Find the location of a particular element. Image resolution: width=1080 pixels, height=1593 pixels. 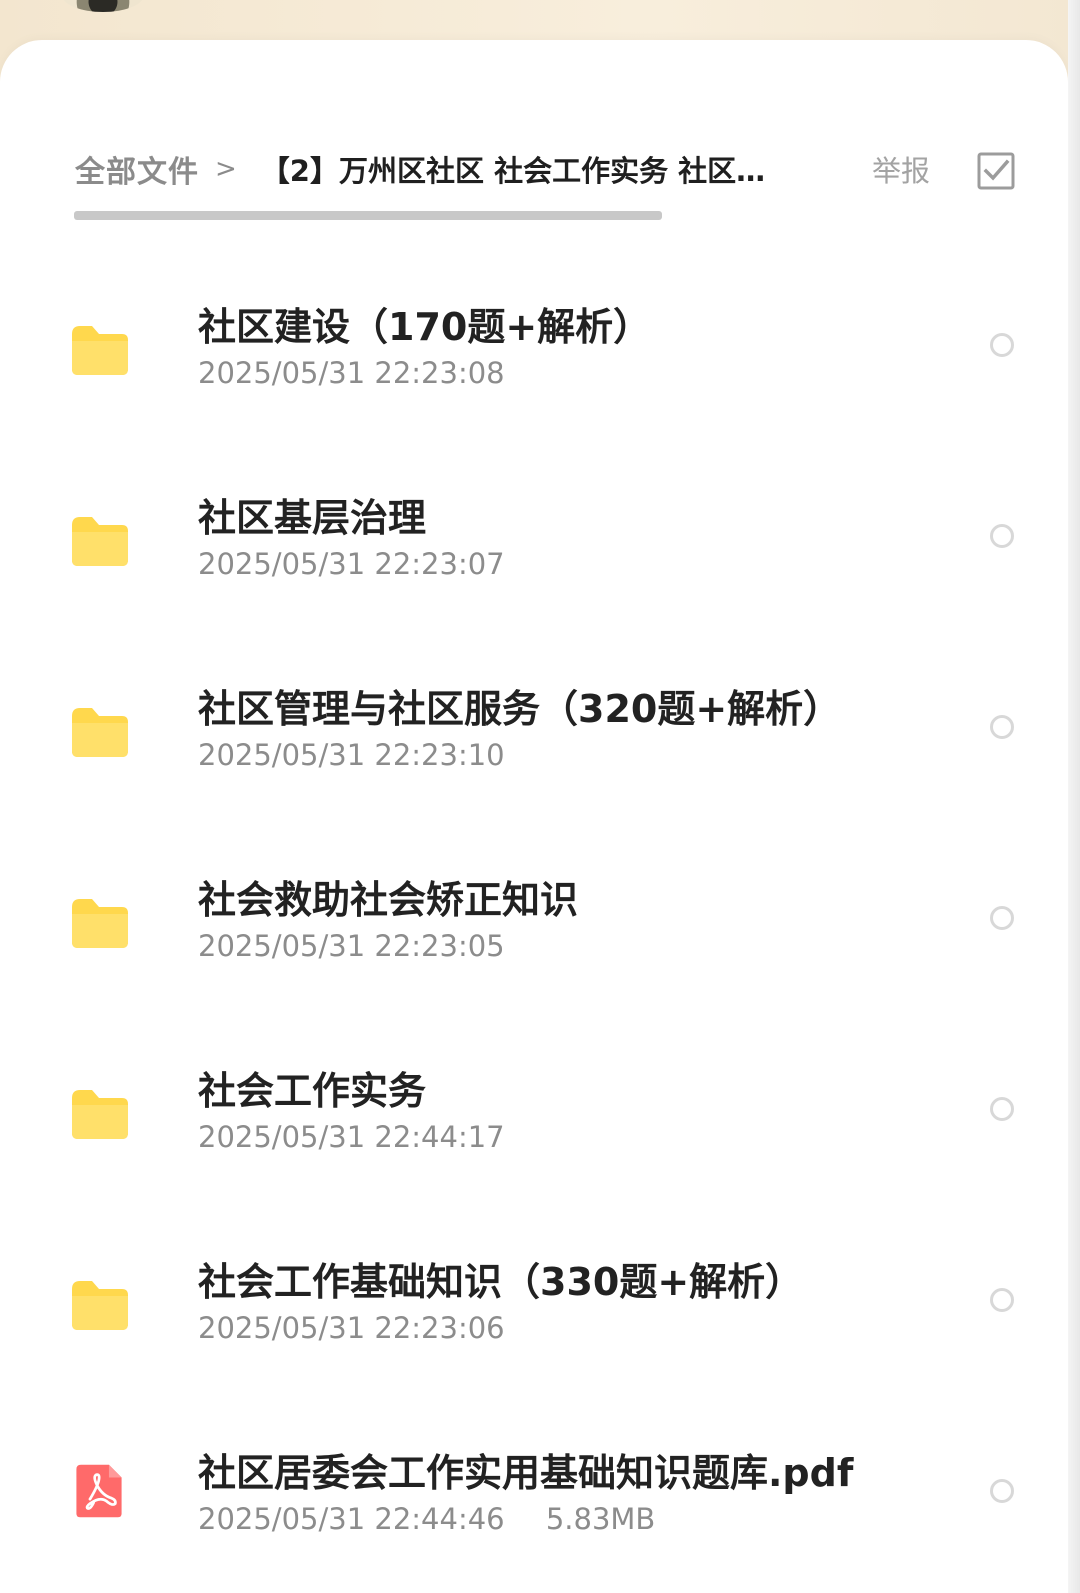

file-name: 社区基层治理 is located at coordinates (312, 514).